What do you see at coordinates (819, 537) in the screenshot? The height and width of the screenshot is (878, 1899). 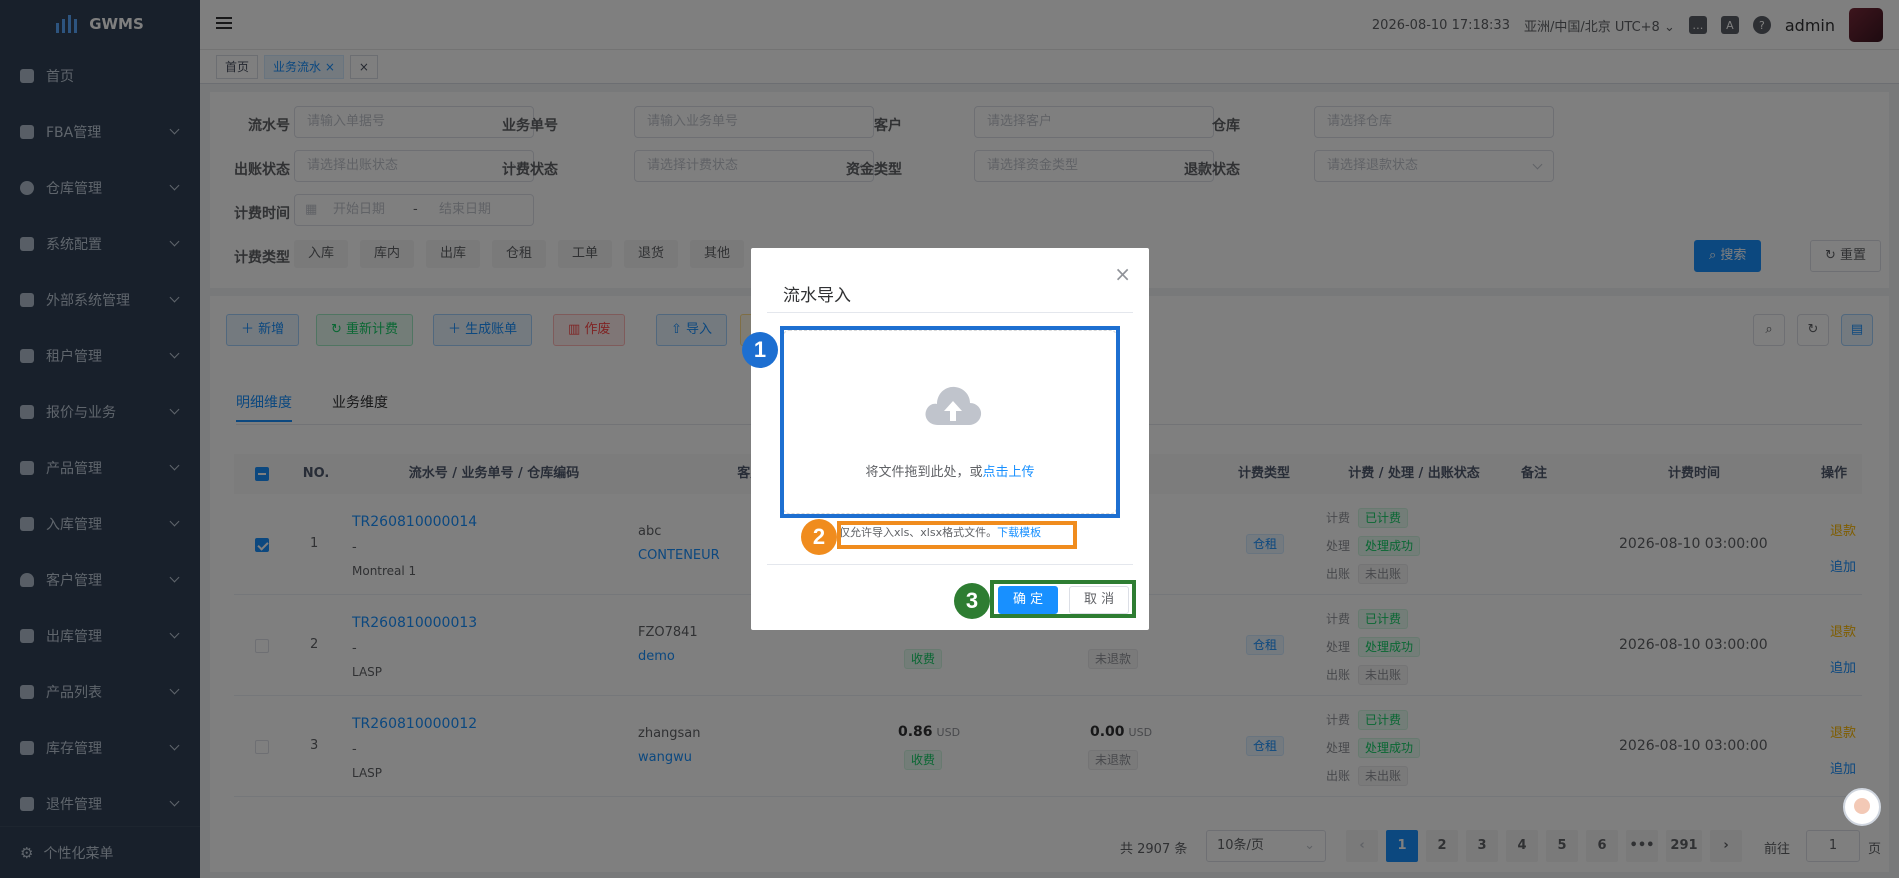 I see `annotation-badge: 2` at bounding box center [819, 537].